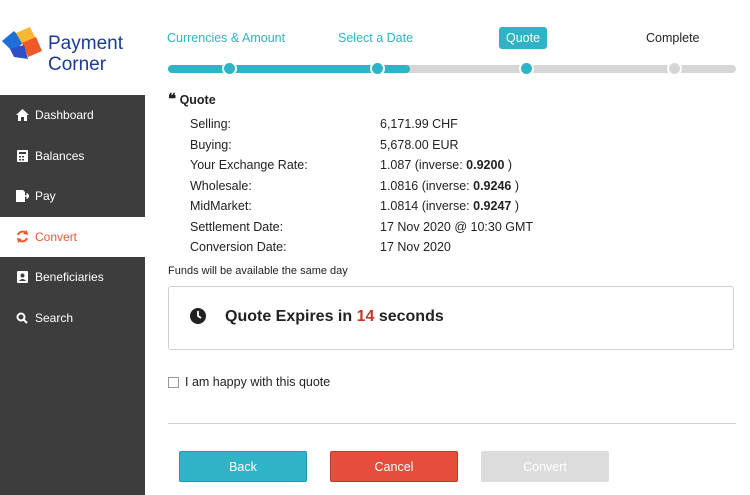 The image size is (750, 495). Describe the element at coordinates (22, 318) in the screenshot. I see `search-icon` at that location.